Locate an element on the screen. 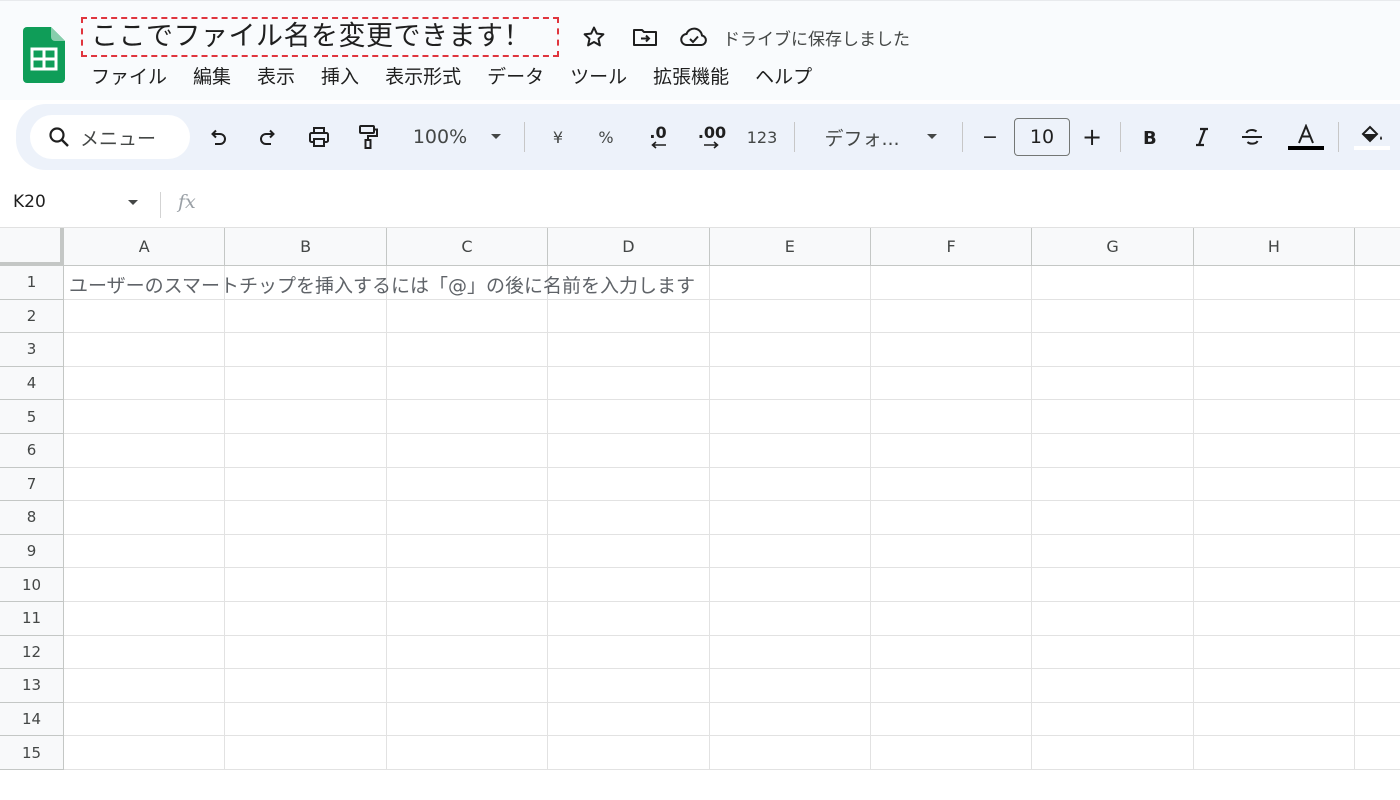 This screenshot has width=1400, height=800. bold-icon: B is located at coordinates (1150, 137).